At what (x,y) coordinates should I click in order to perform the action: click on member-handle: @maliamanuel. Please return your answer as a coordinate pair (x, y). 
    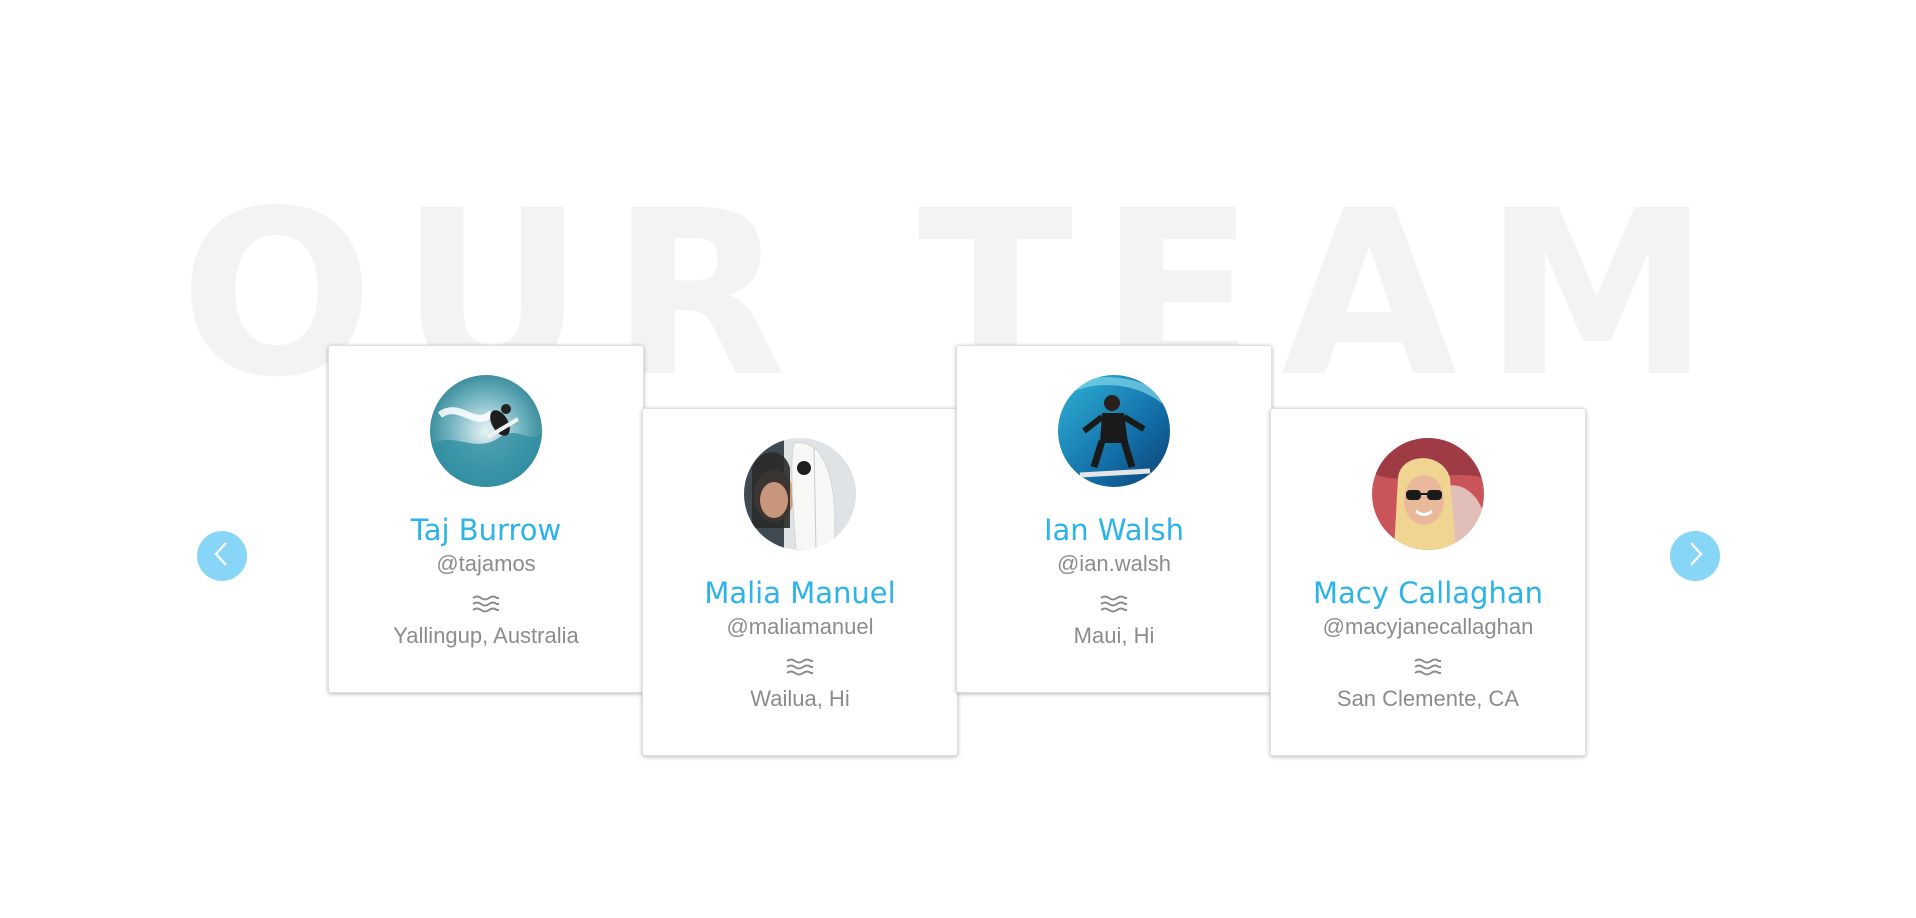
    Looking at the image, I should click on (800, 627).